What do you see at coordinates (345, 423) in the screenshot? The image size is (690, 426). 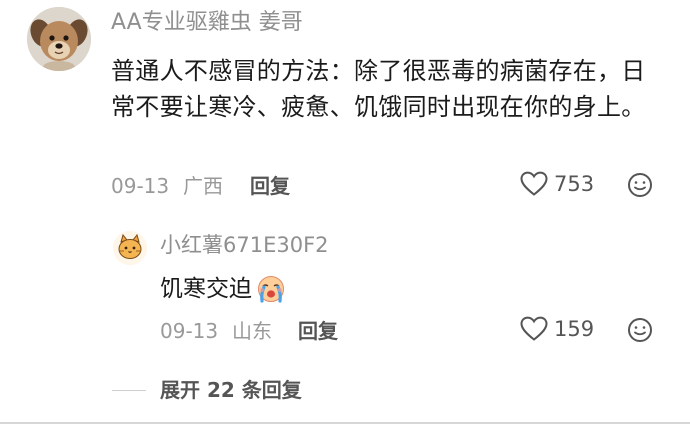 I see `bottom-divider` at bounding box center [345, 423].